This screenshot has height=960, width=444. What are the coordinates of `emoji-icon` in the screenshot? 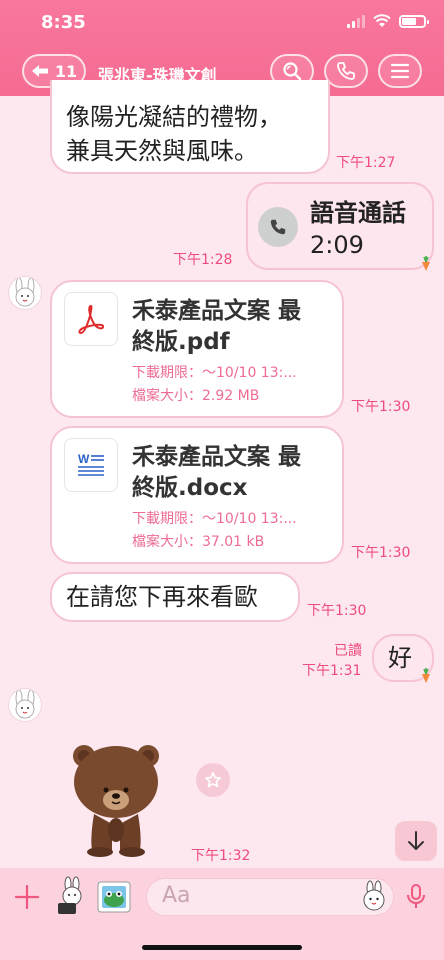 It's located at (374, 896).